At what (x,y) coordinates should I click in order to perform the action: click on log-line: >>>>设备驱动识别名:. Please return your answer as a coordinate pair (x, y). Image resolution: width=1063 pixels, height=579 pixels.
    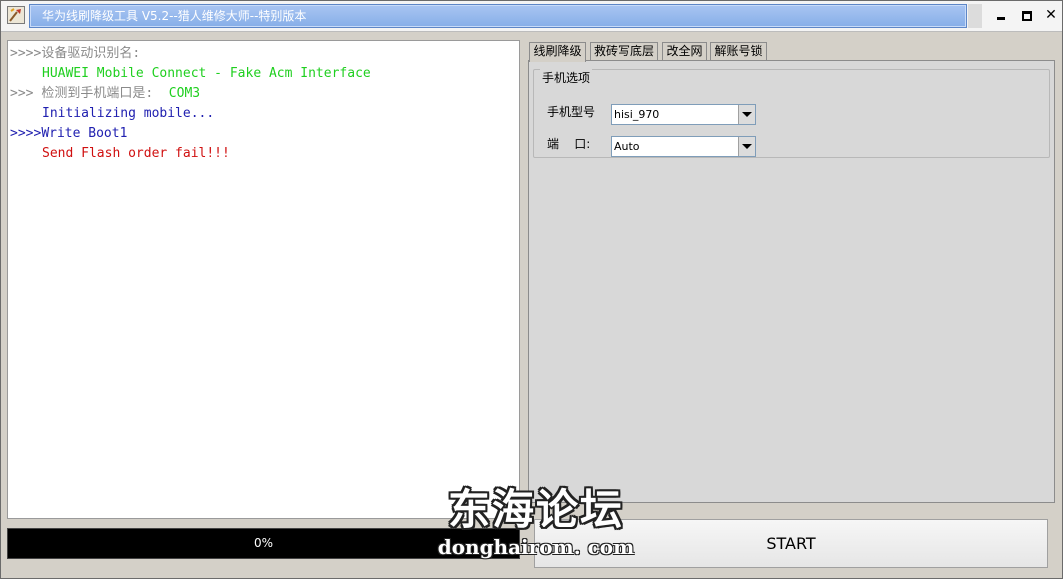
    Looking at the image, I should click on (75, 53).